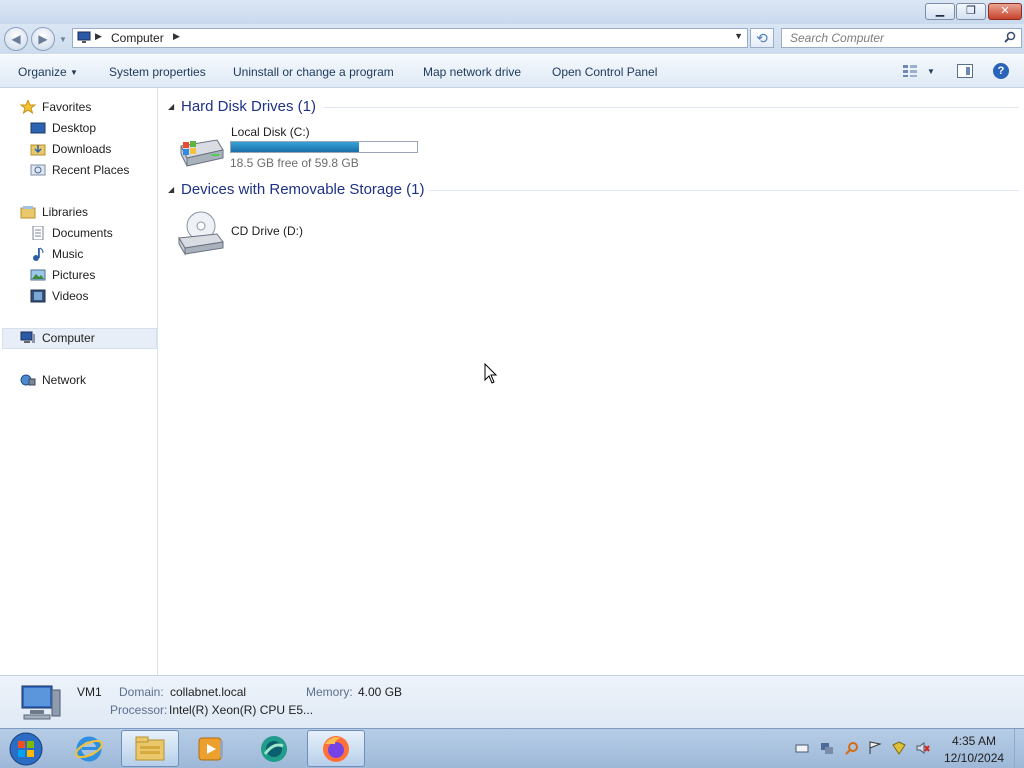 The width and height of the screenshot is (1024, 768). What do you see at coordinates (802, 748) in the screenshot?
I see `keyboard-icon` at bounding box center [802, 748].